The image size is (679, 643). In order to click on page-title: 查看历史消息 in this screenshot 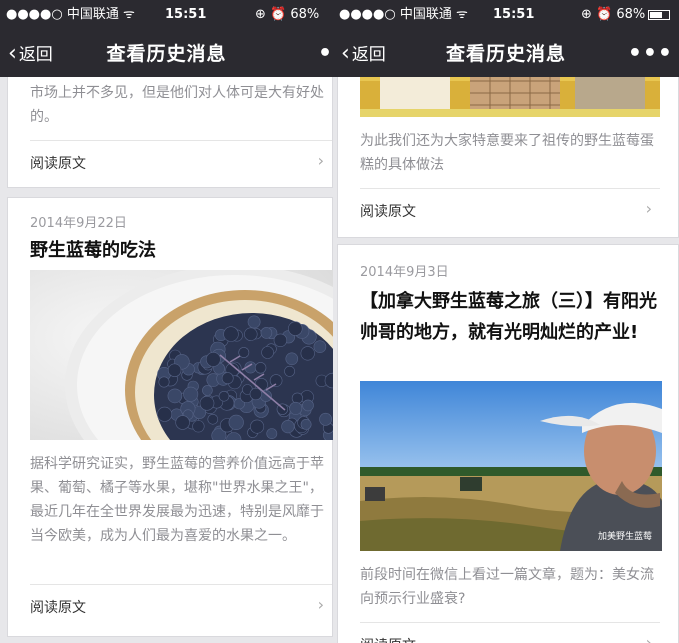, I will do `click(166, 54)`.